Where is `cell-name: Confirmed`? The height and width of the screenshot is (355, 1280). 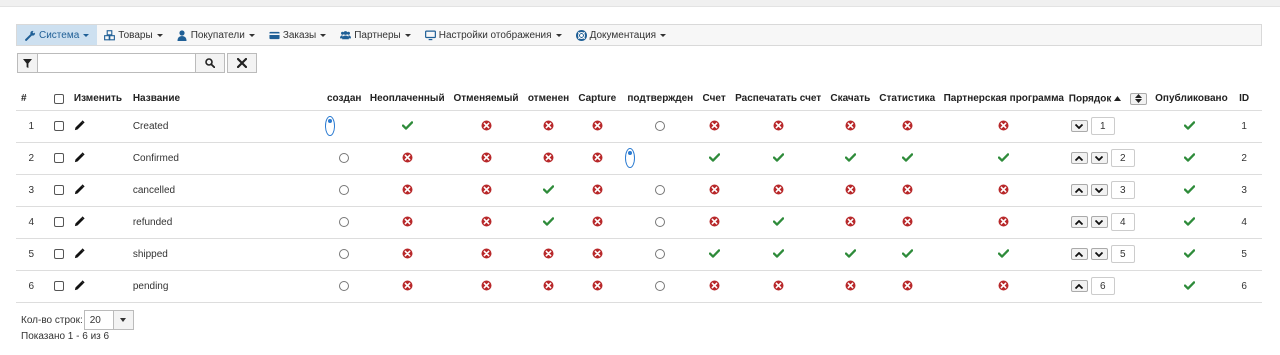
cell-name: Confirmed is located at coordinates (226, 158).